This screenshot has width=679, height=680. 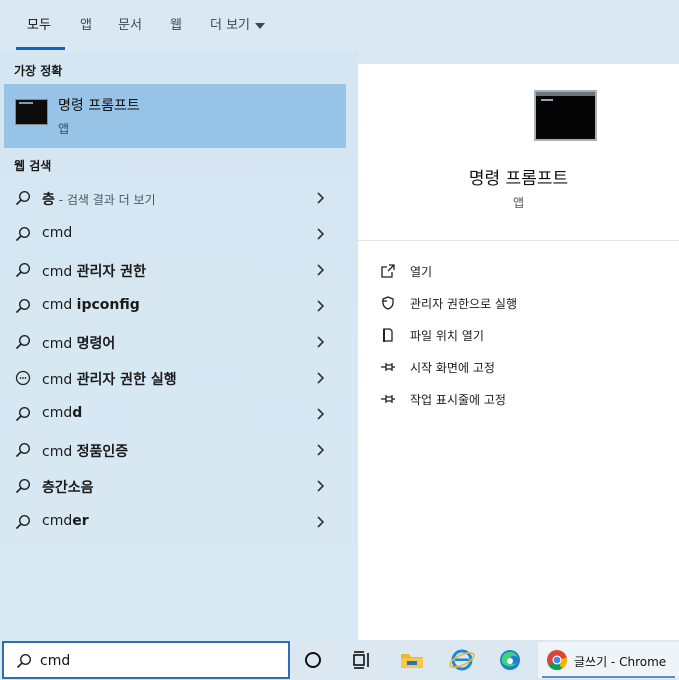 I want to click on suggestion-text: cmd 명령어, so click(x=78, y=343).